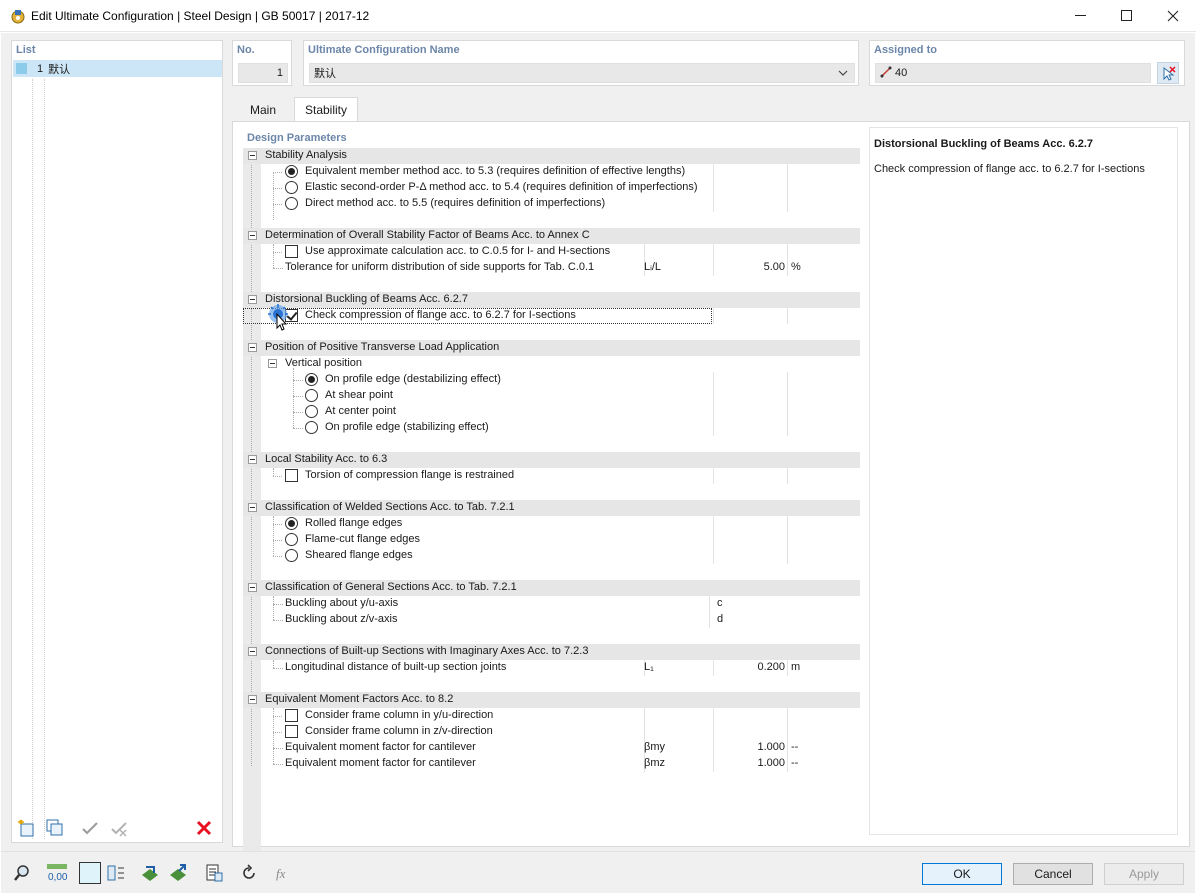  I want to click on group-row: Vertical position, so click(551, 364).